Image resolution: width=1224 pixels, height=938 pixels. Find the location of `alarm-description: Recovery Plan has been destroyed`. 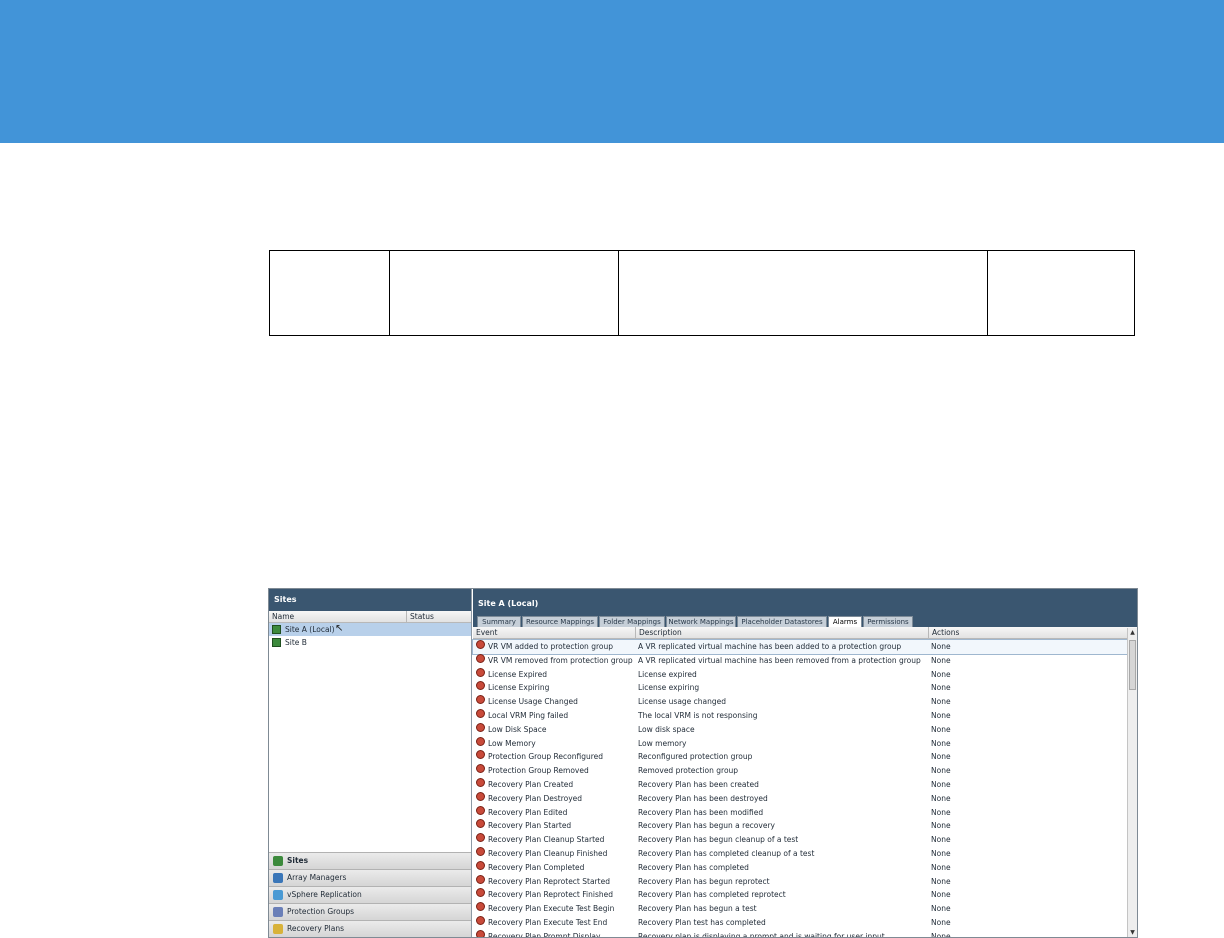

alarm-description: Recovery Plan has been destroyed is located at coordinates (703, 798).